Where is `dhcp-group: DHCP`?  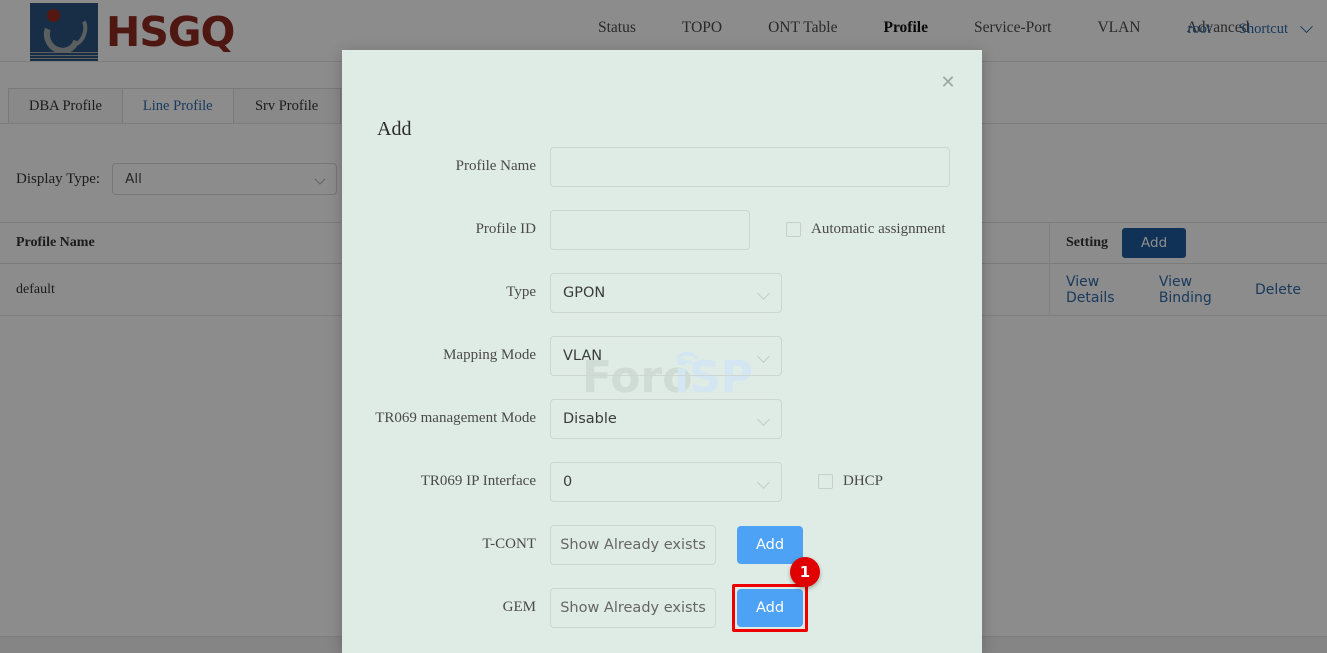
dhcp-group: DHCP is located at coordinates (850, 481).